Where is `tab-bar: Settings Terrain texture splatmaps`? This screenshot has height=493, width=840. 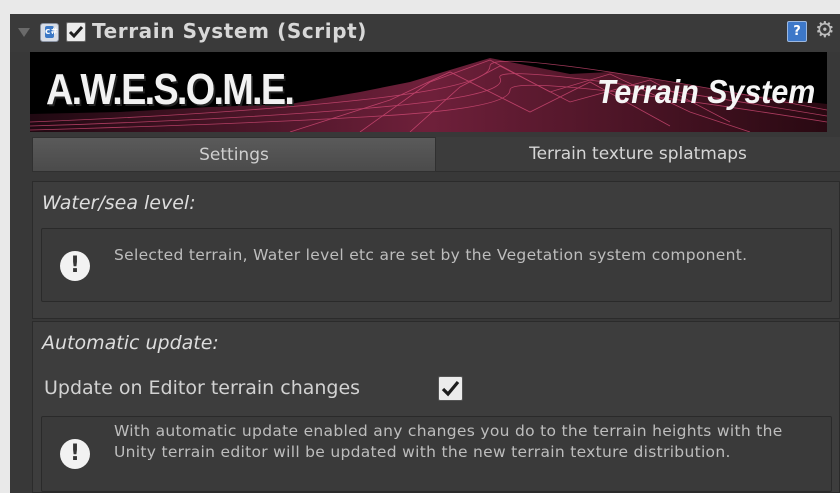 tab-bar: Settings Terrain texture splatmaps is located at coordinates (436, 154).